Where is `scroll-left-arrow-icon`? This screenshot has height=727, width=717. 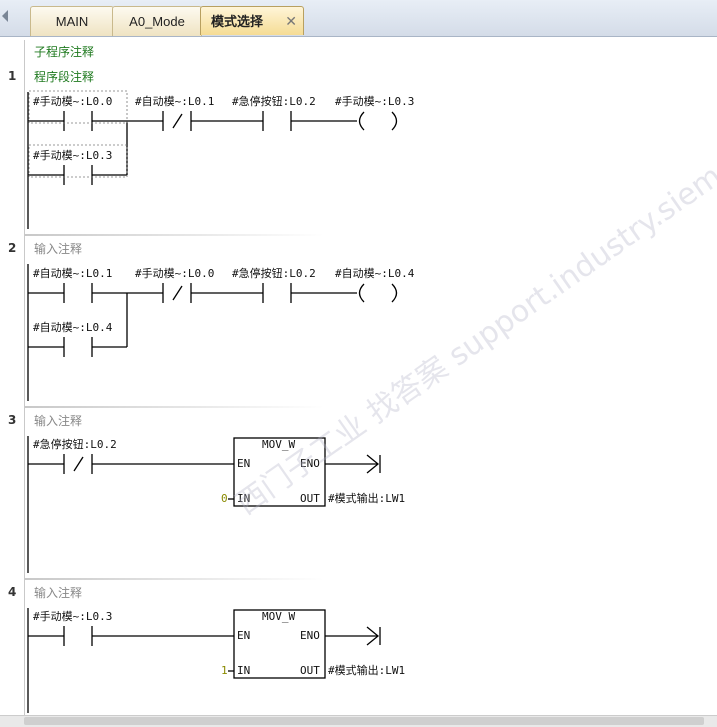
scroll-left-arrow-icon is located at coordinates (5, 16).